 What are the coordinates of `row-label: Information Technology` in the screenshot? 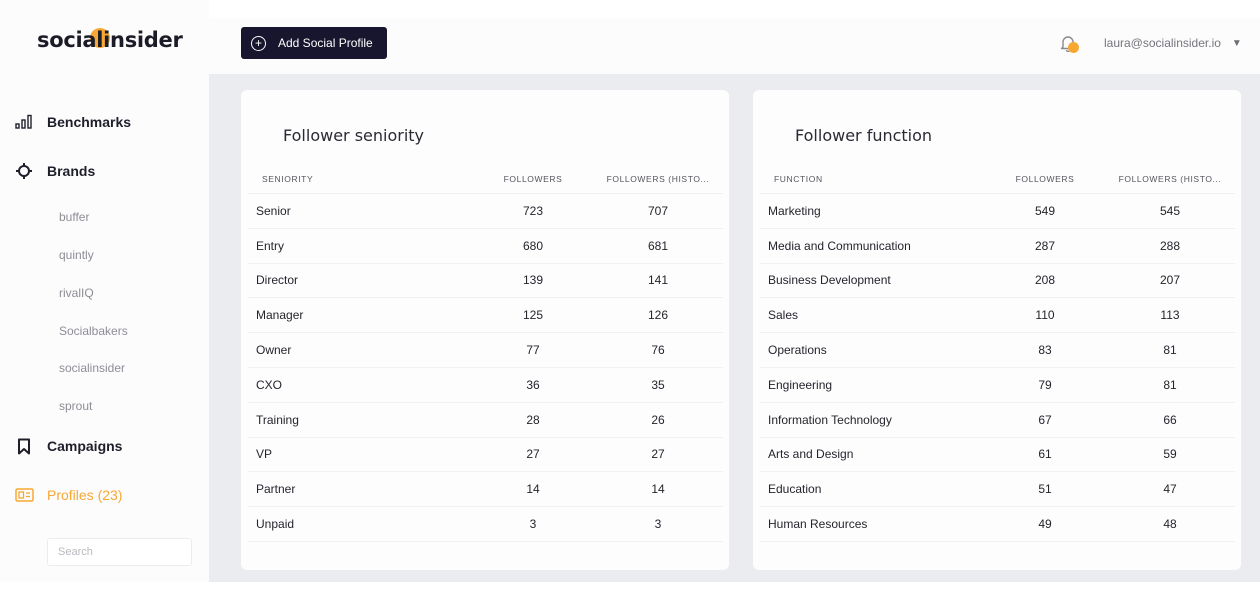 It's located at (830, 419).